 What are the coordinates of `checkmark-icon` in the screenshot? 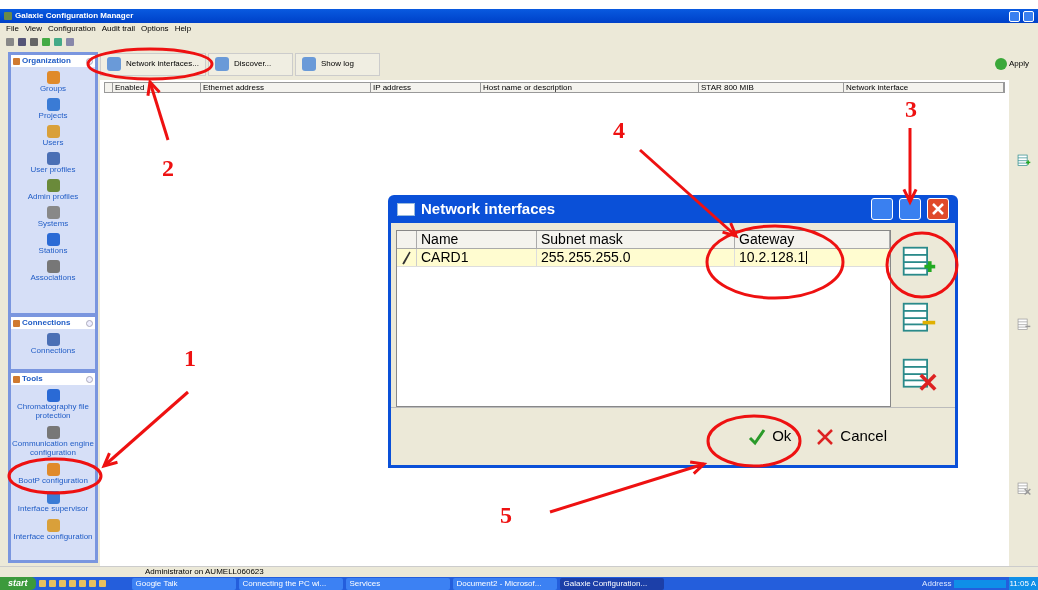 It's located at (757, 436).